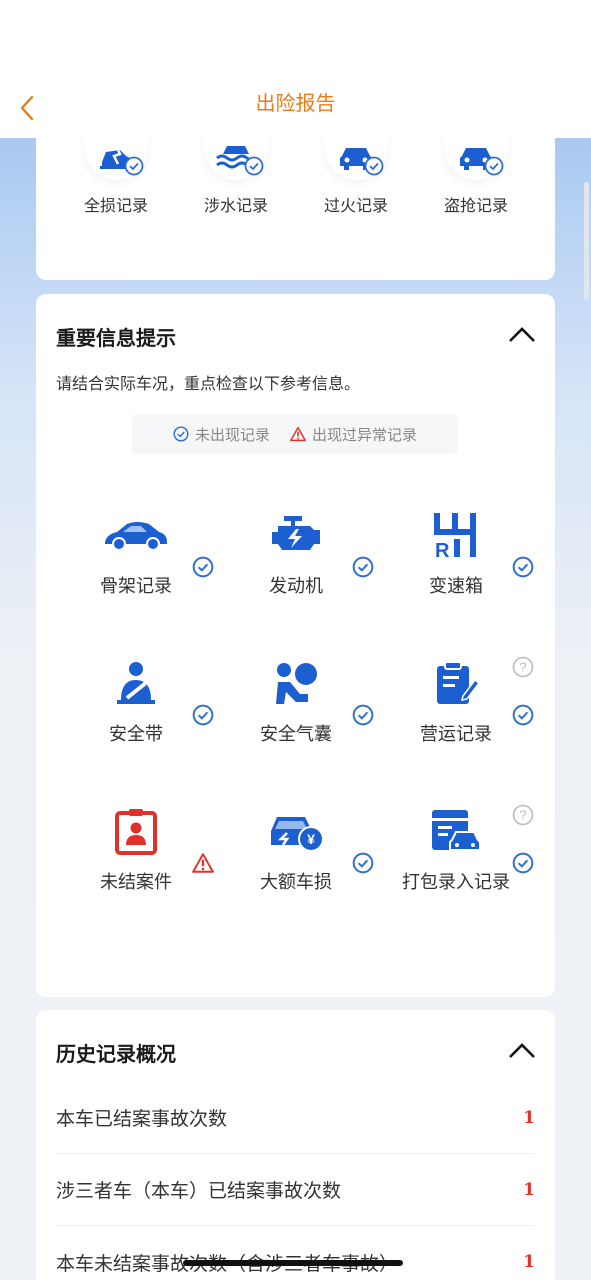 The height and width of the screenshot is (1280, 591). What do you see at coordinates (295, 69) in the screenshot?
I see `top-nav-bar: 出险报告` at bounding box center [295, 69].